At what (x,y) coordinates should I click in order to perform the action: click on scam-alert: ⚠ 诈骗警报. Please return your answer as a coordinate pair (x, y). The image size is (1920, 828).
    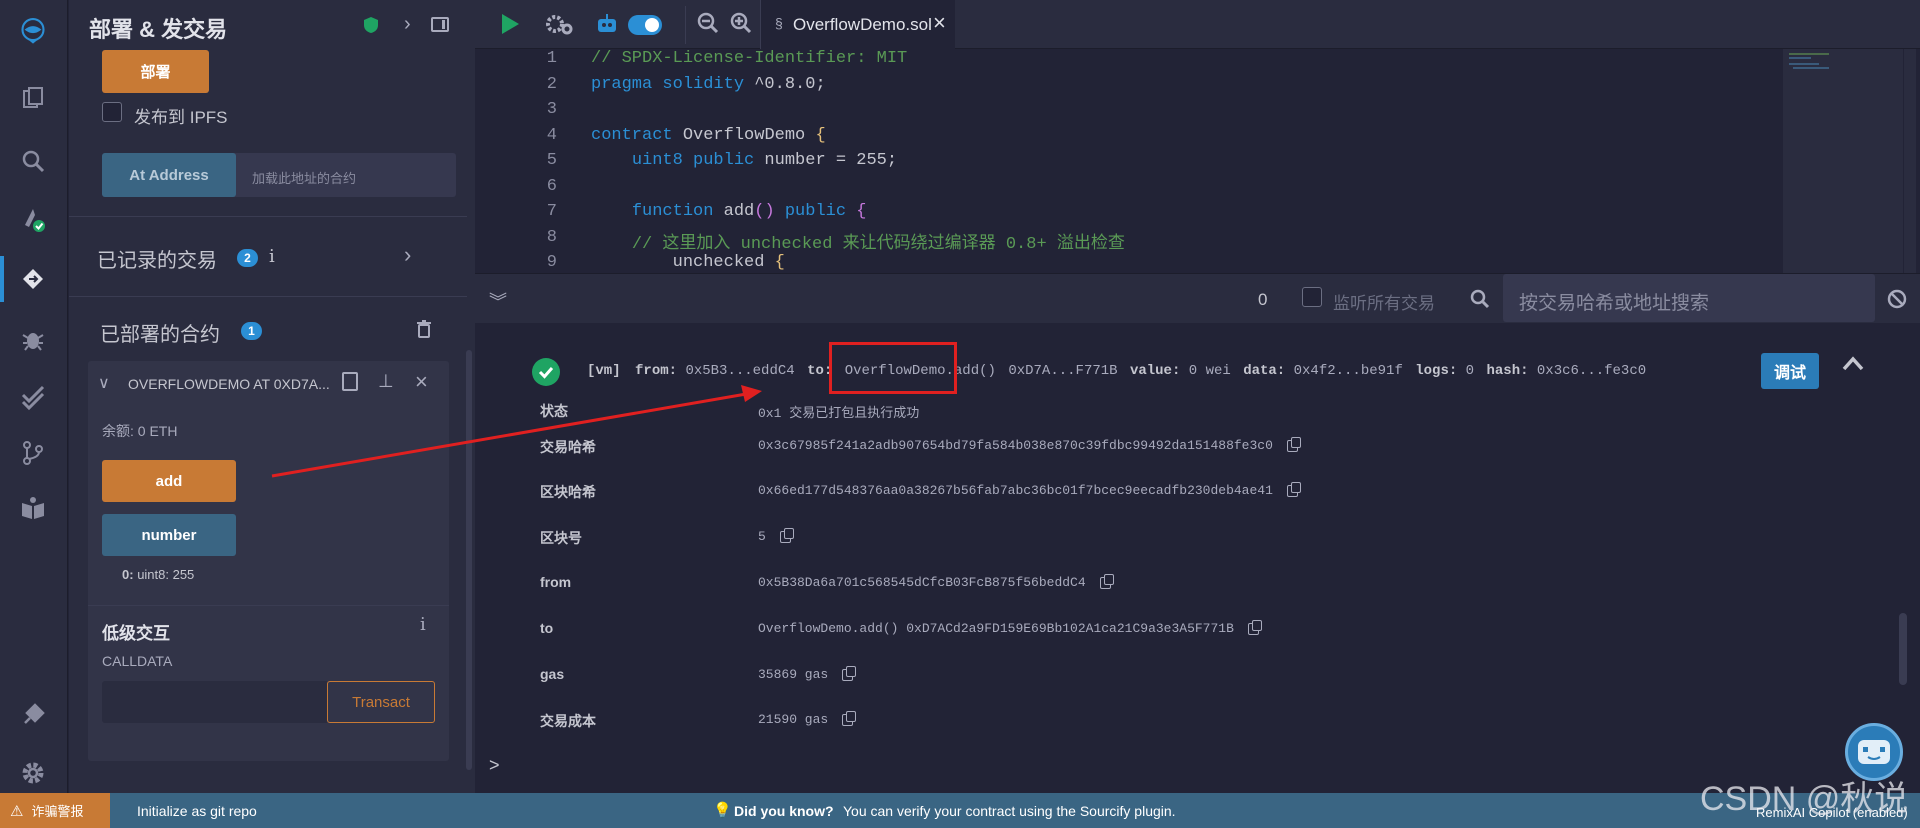
    Looking at the image, I should click on (55, 810).